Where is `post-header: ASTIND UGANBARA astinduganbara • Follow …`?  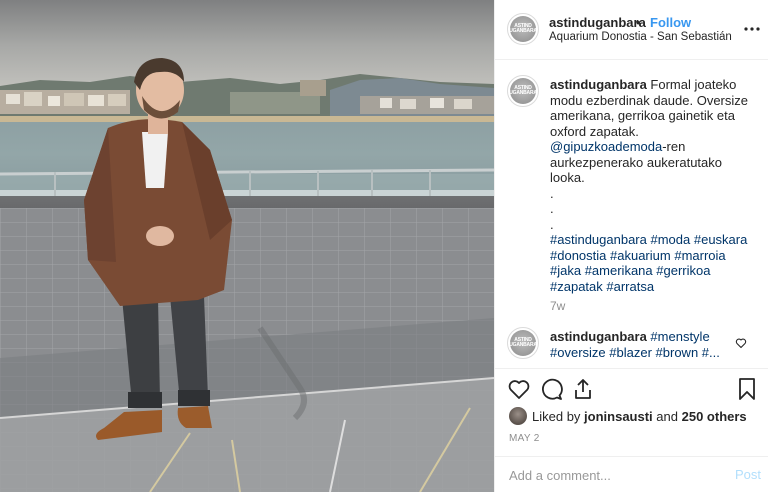
post-header: ASTIND UGANBARA astinduganbara • Follow … is located at coordinates (631, 30).